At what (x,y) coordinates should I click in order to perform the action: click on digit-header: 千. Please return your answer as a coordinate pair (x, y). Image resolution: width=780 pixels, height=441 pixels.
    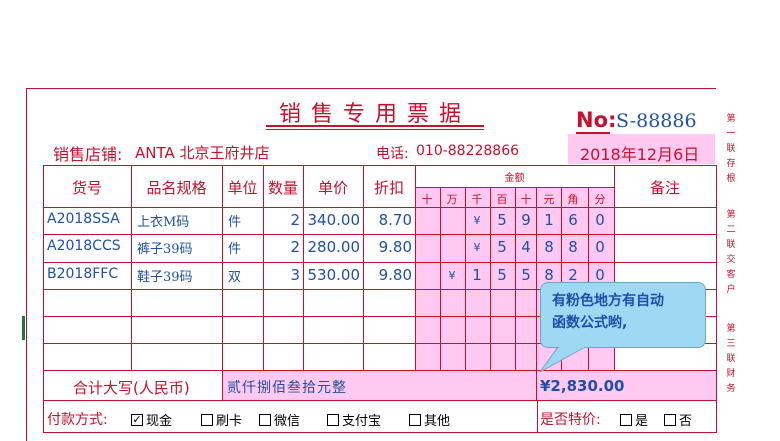
    Looking at the image, I should click on (477, 199).